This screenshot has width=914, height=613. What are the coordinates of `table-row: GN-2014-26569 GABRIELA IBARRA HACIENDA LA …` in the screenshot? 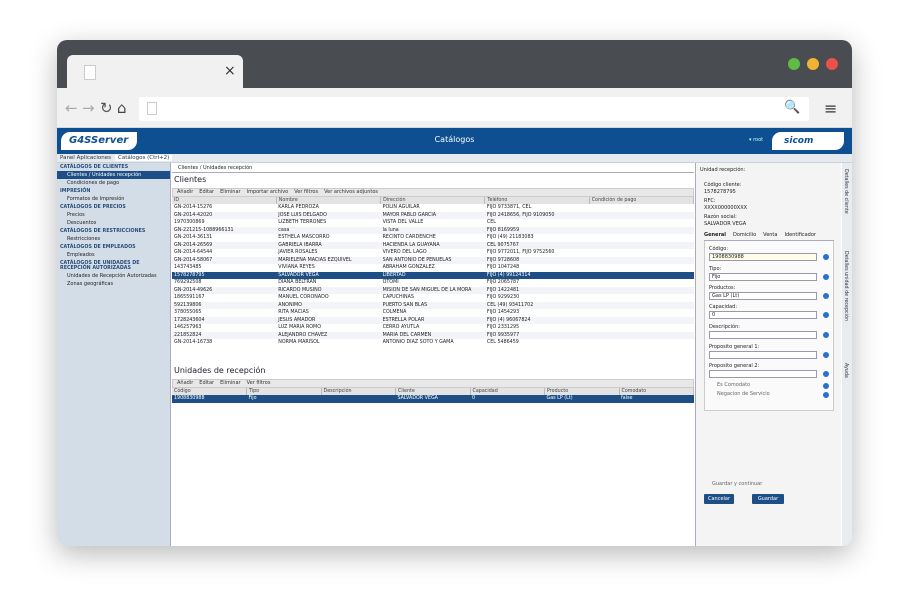 It's located at (433, 245).